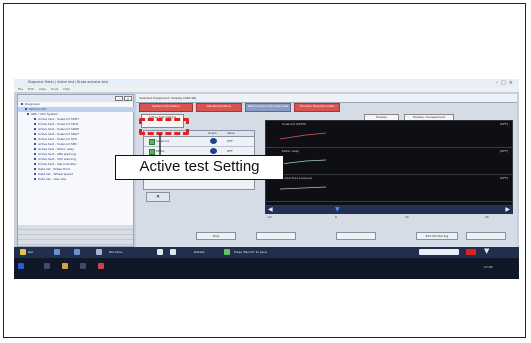  Describe the element at coordinates (199, 167) in the screenshot. I see `callout-label: Active test Setting` at that location.